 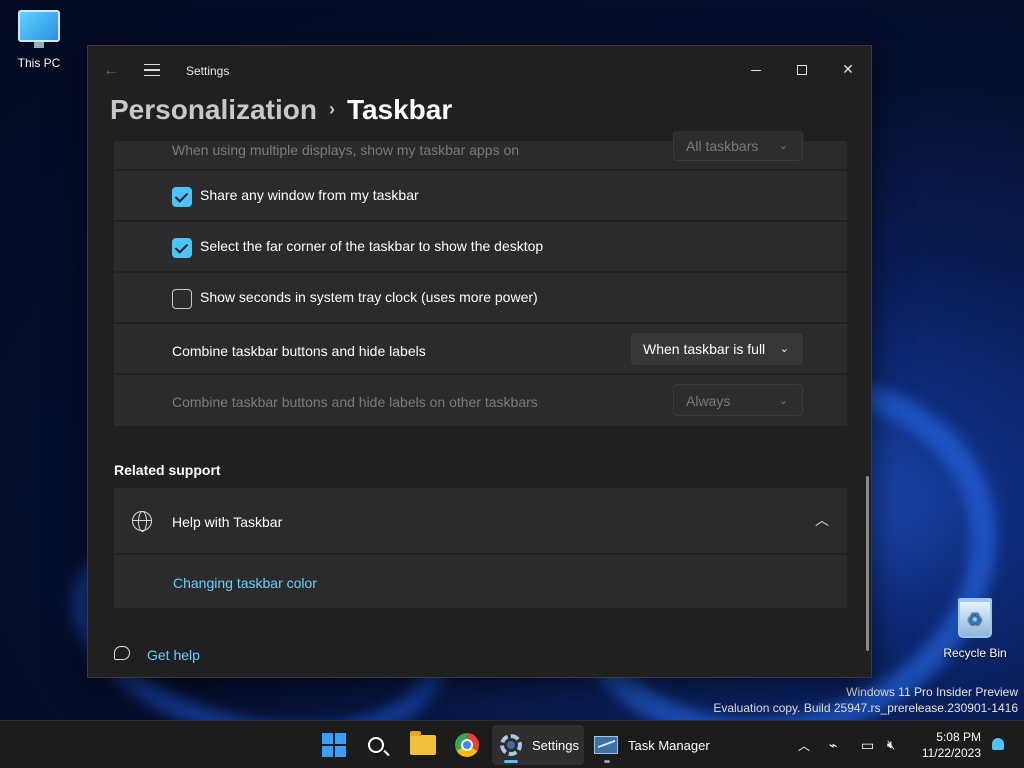 What do you see at coordinates (152, 70) in the screenshot?
I see `hamburger-menu-icon` at bounding box center [152, 70].